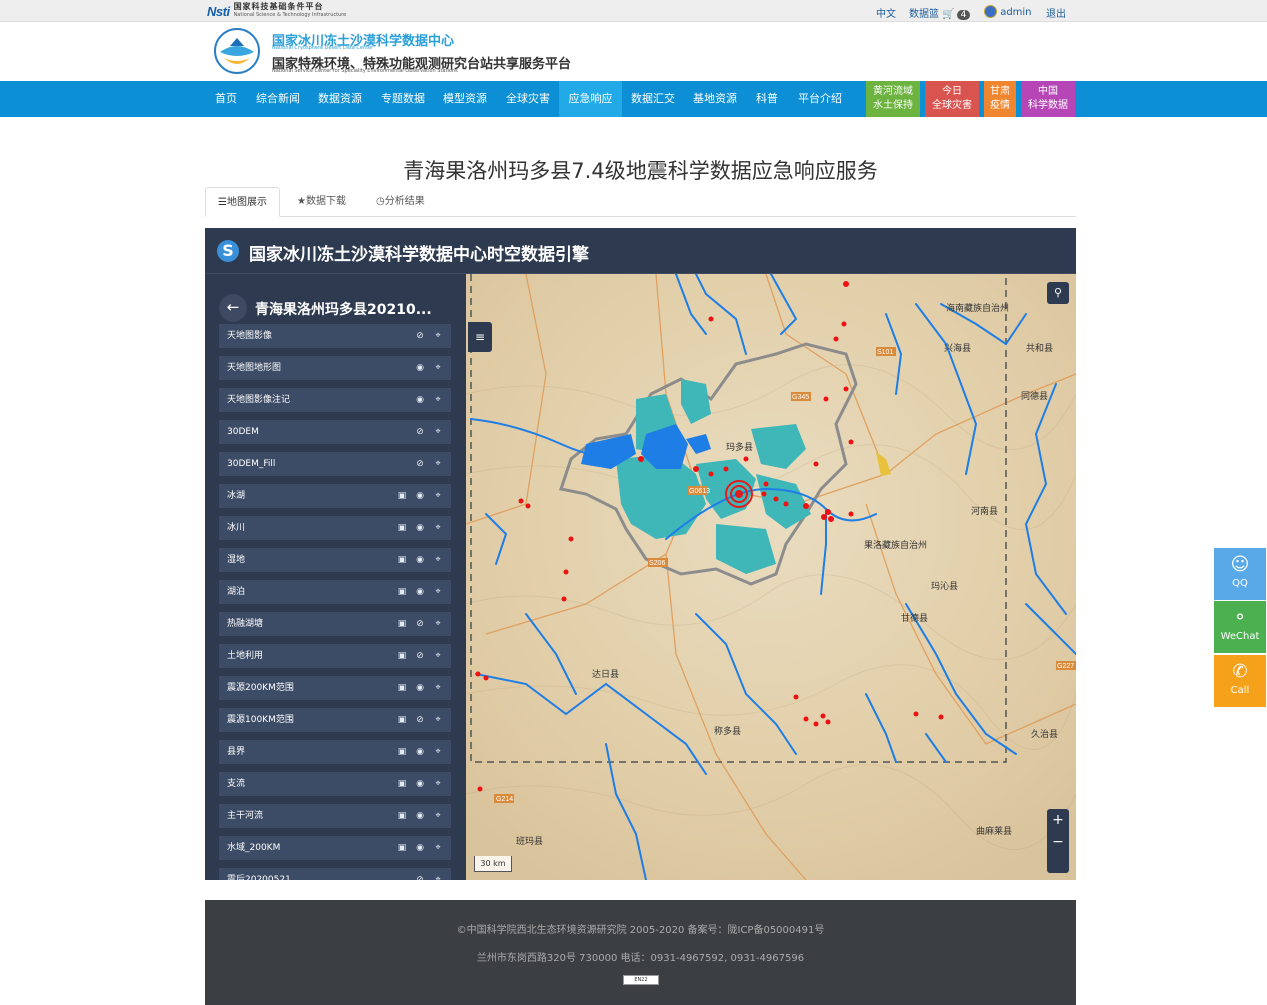  I want to click on nav-base-resources: 基地资源, so click(715, 99).